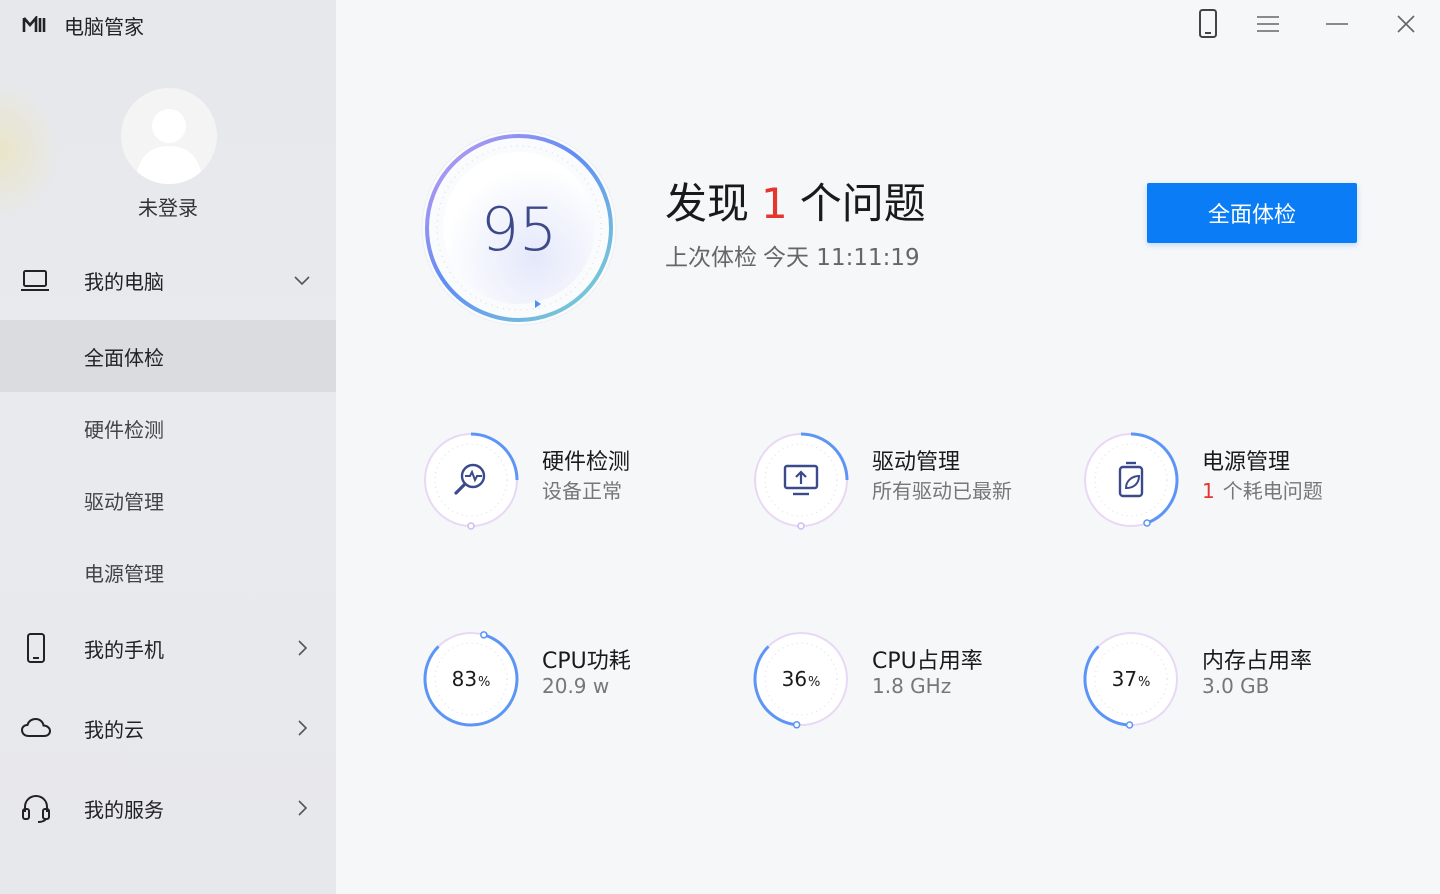 This screenshot has height=894, width=1440. I want to click on card-hardware-check: 硬件检测 设备正常, so click(571, 480).